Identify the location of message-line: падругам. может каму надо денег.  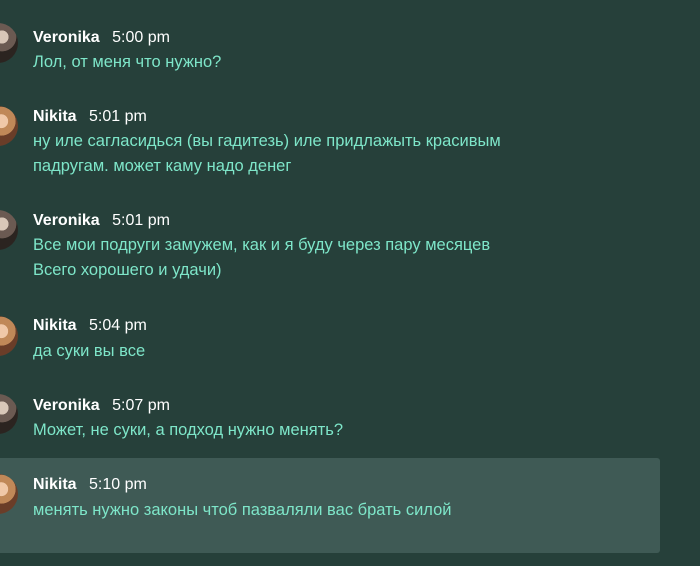
(162, 166).